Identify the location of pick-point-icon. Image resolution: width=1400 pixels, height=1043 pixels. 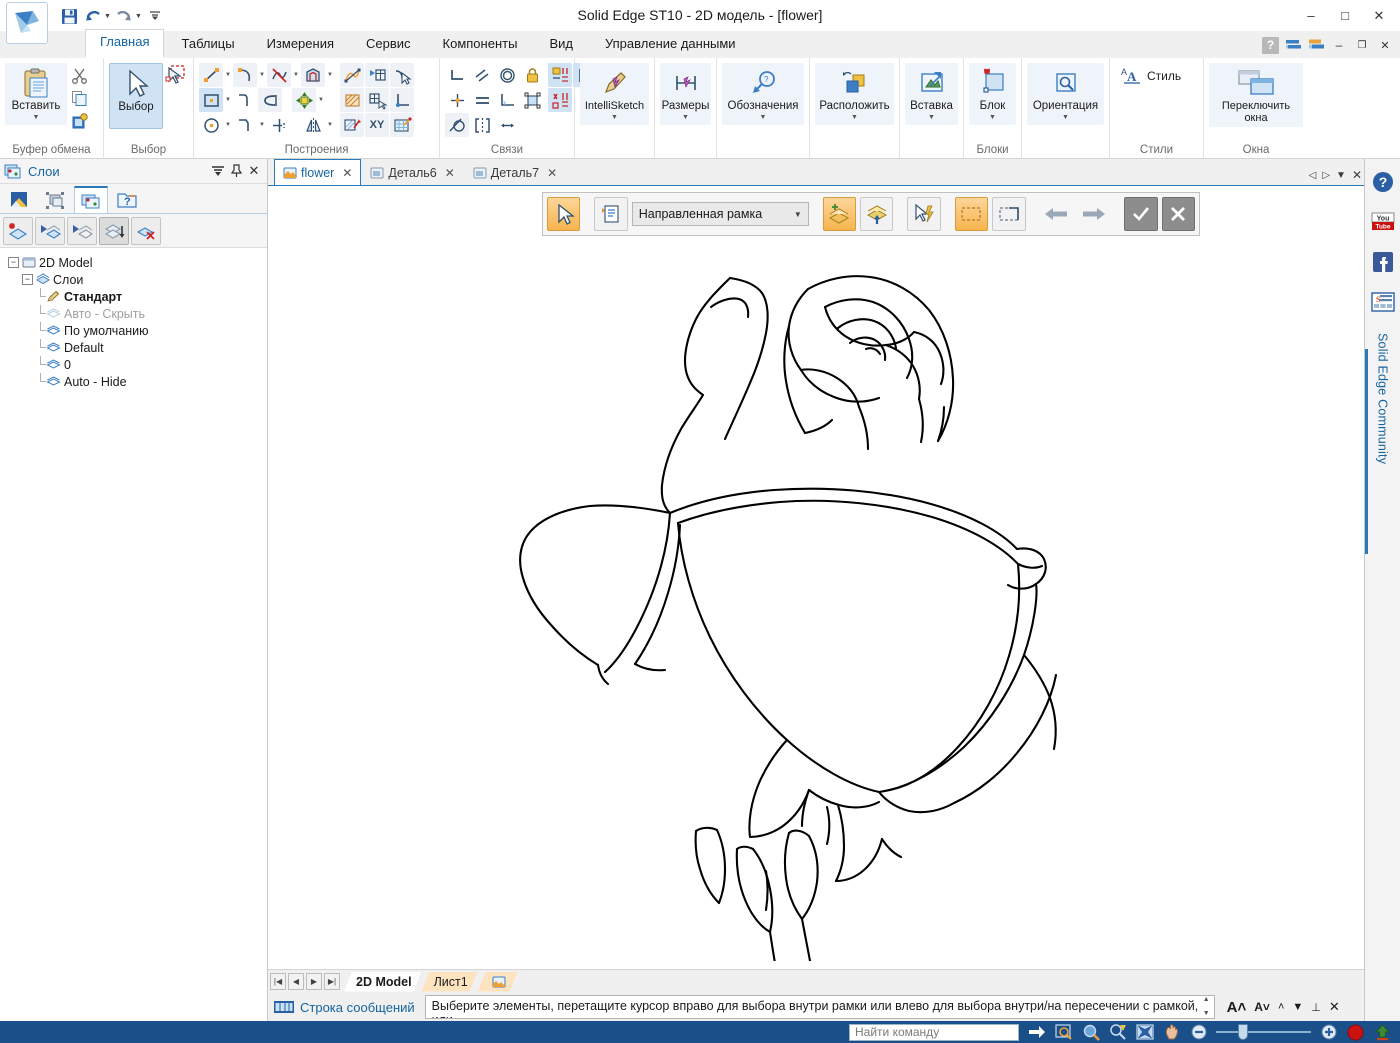
(402, 75).